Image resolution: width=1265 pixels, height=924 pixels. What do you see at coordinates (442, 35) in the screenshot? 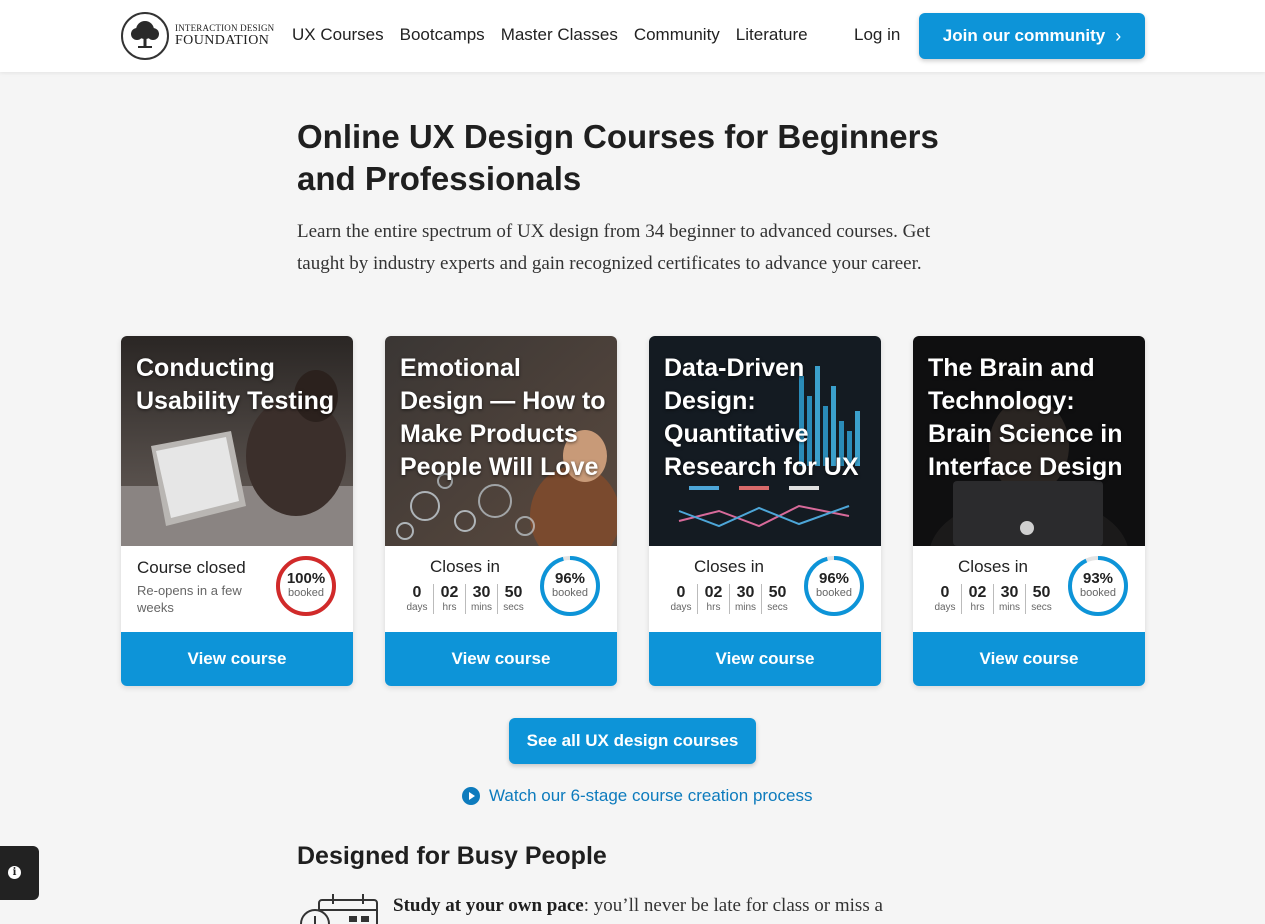
I see `nav-bootcamps: Bootcamps` at bounding box center [442, 35].